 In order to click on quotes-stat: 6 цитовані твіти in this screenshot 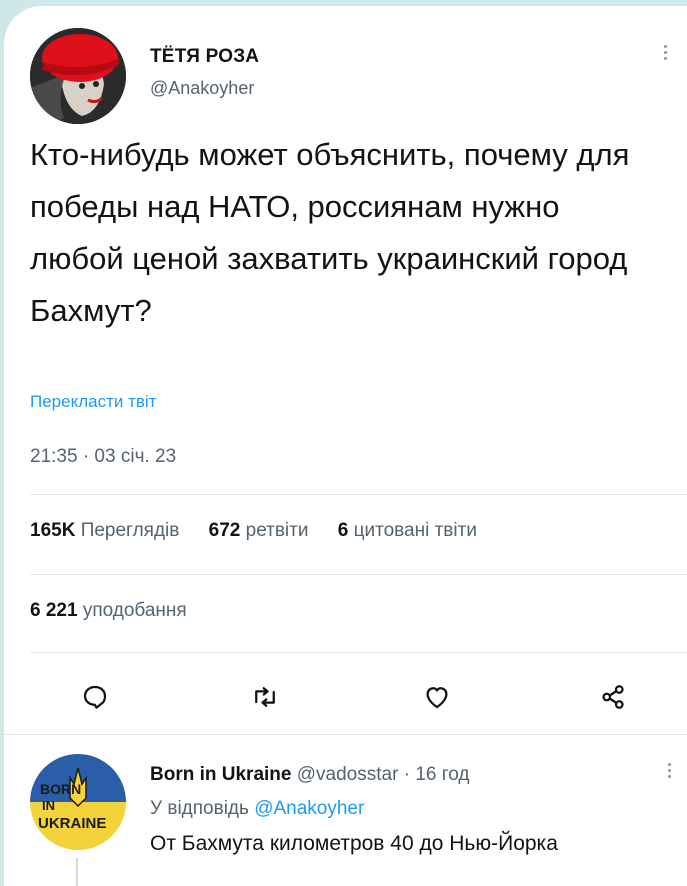, I will do `click(407, 530)`.